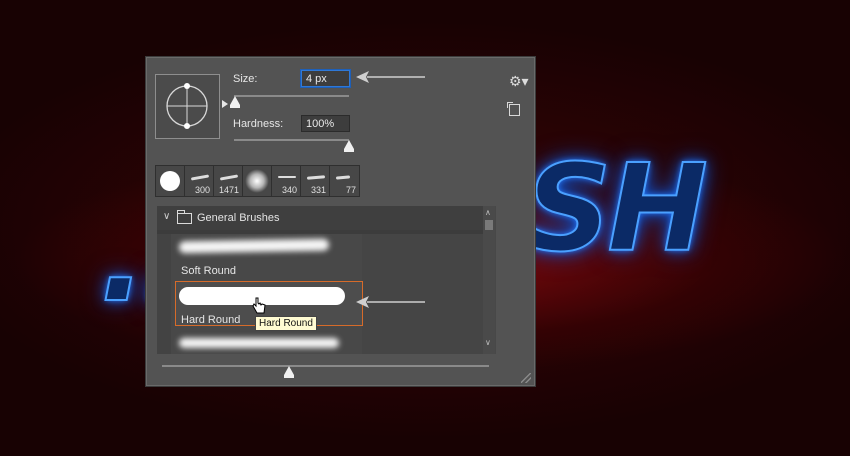  What do you see at coordinates (422, 294) in the screenshot?
I see `list-right-column` at bounding box center [422, 294].